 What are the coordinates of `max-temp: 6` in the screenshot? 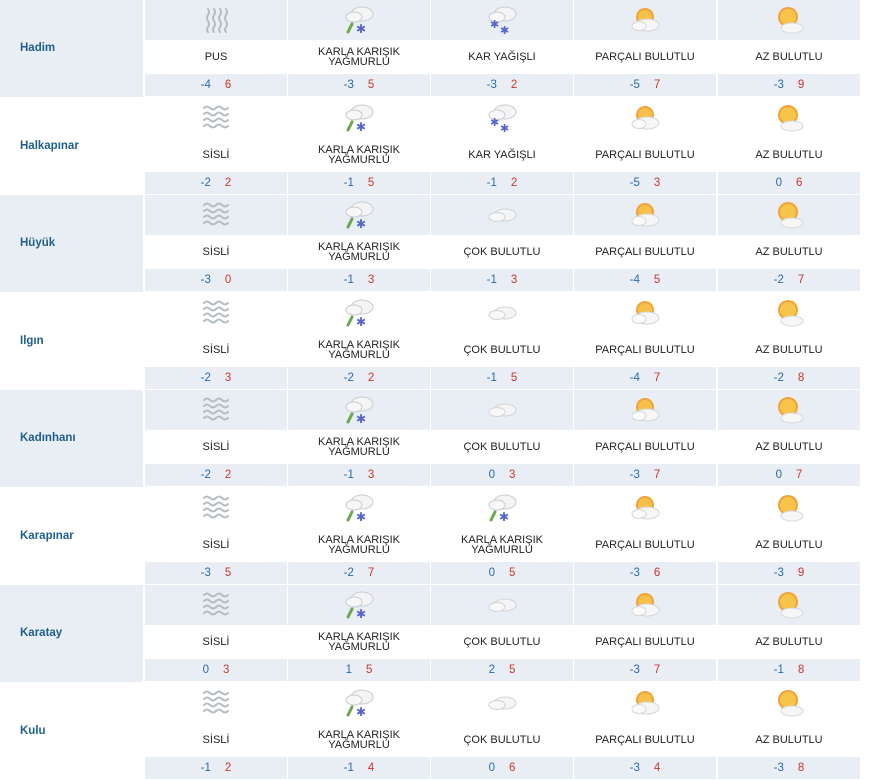 It's located at (799, 183).